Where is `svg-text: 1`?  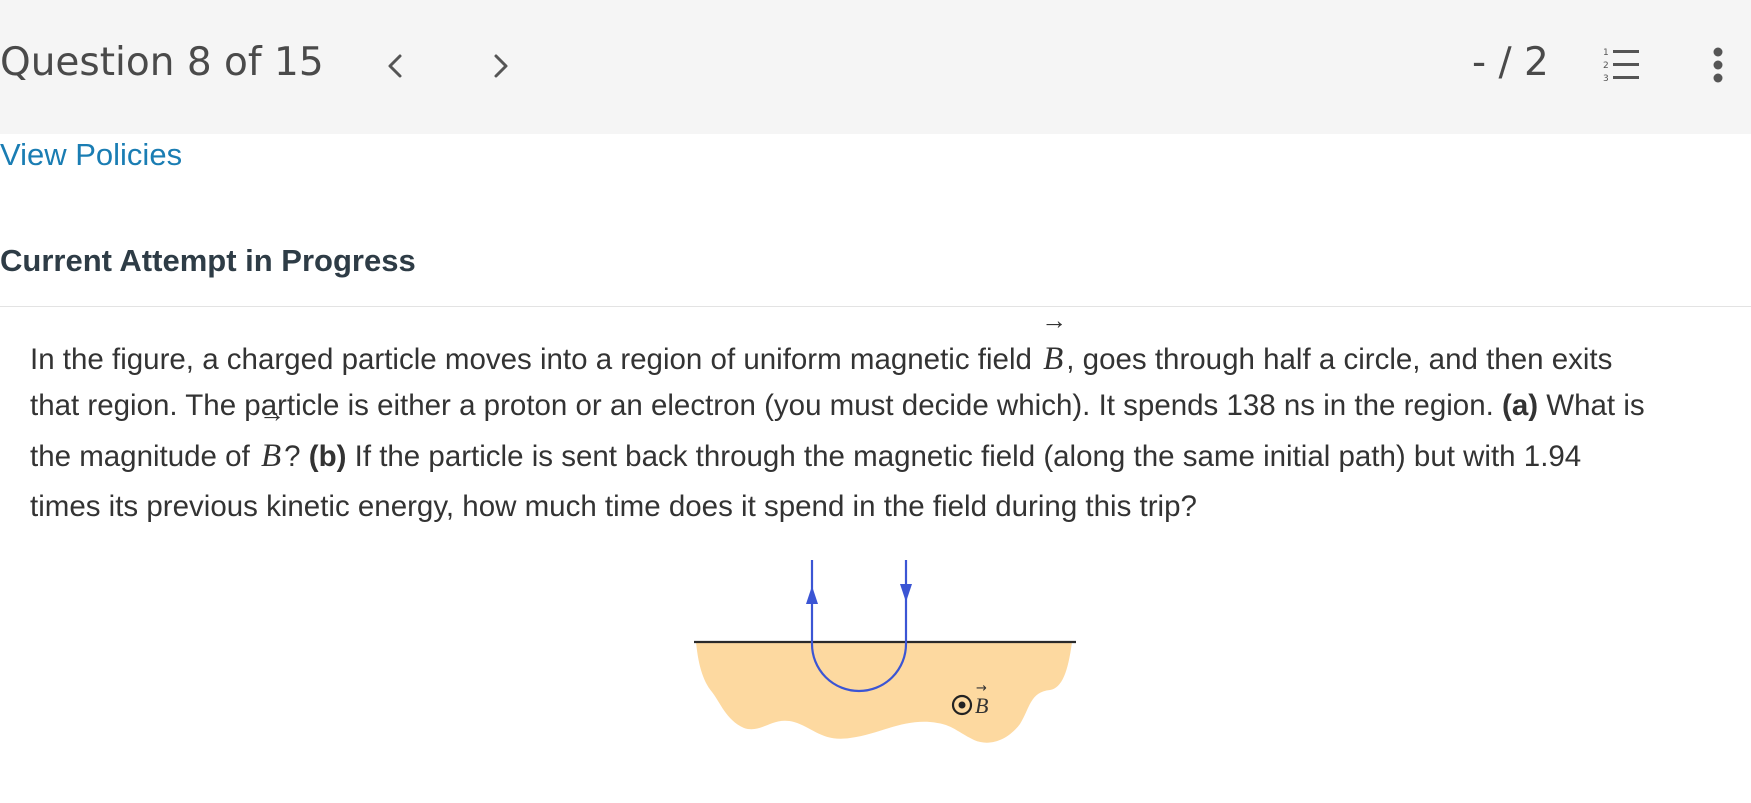
svg-text: 1 is located at coordinates (1606, 53).